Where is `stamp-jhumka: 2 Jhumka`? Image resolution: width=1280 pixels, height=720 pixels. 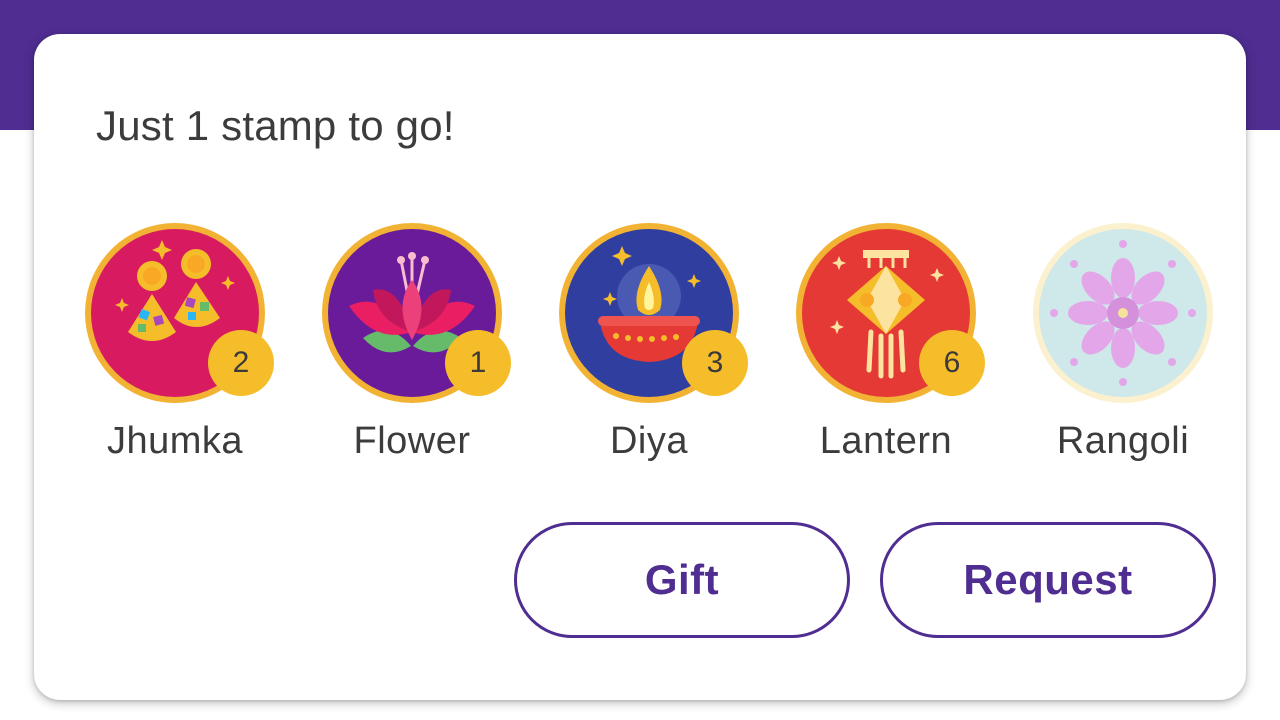 stamp-jhumka: 2 Jhumka is located at coordinates (173, 350).